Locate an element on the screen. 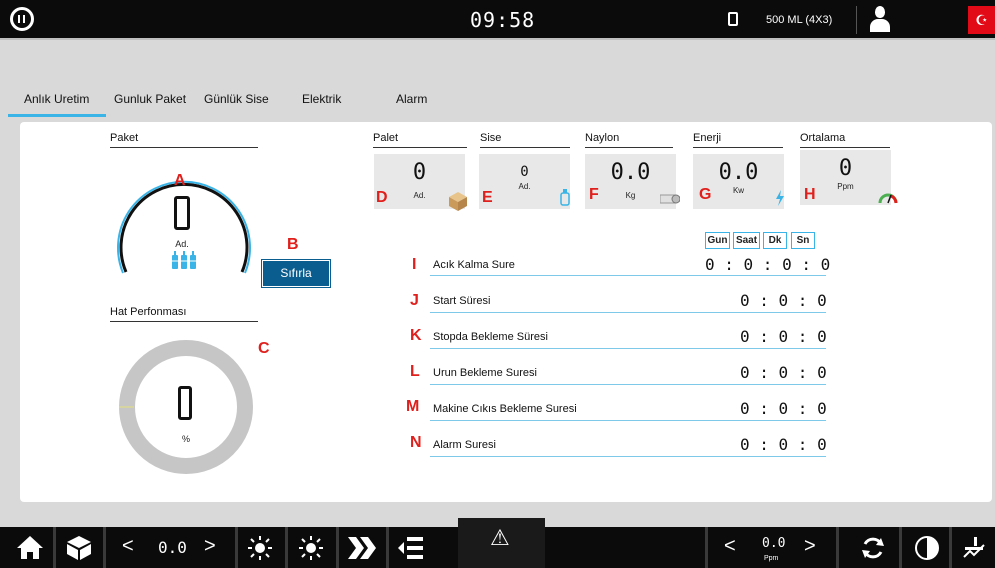 This screenshot has height=568, width=995. tab-elektrik: Elektrik is located at coordinates (321, 99).